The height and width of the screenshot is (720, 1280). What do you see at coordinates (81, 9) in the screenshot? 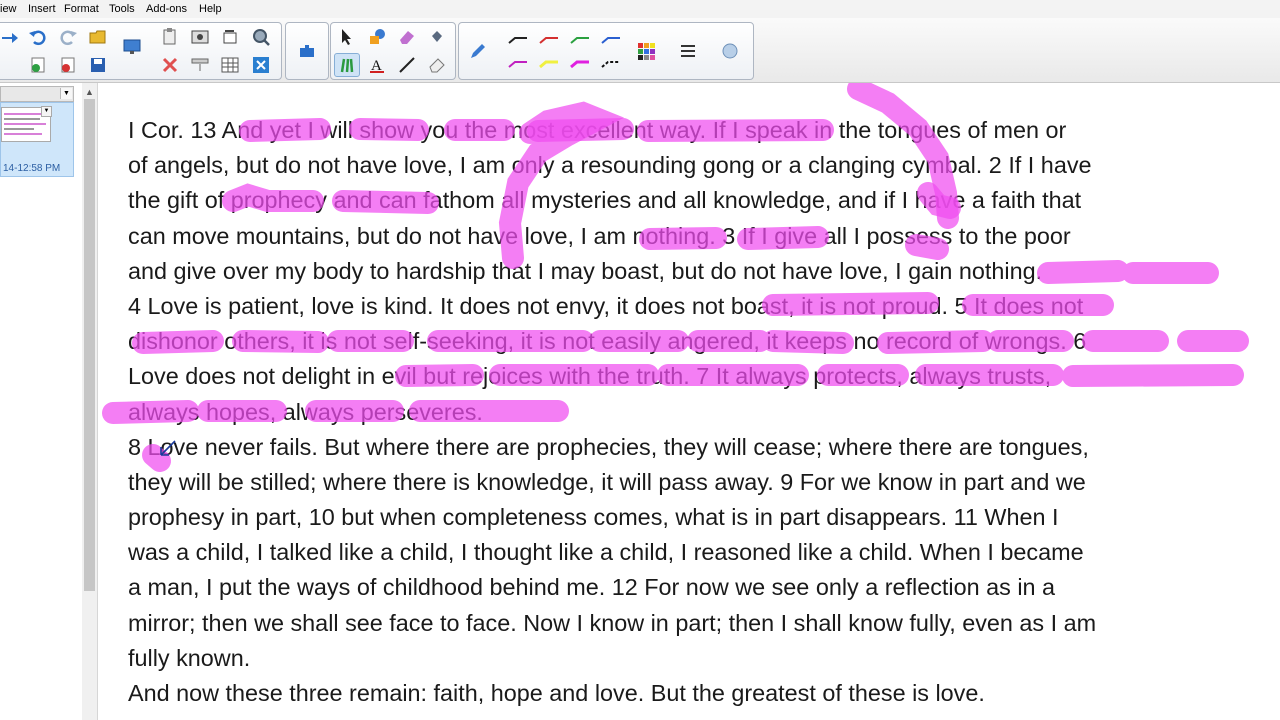
I see `menu-format: Format` at bounding box center [81, 9].